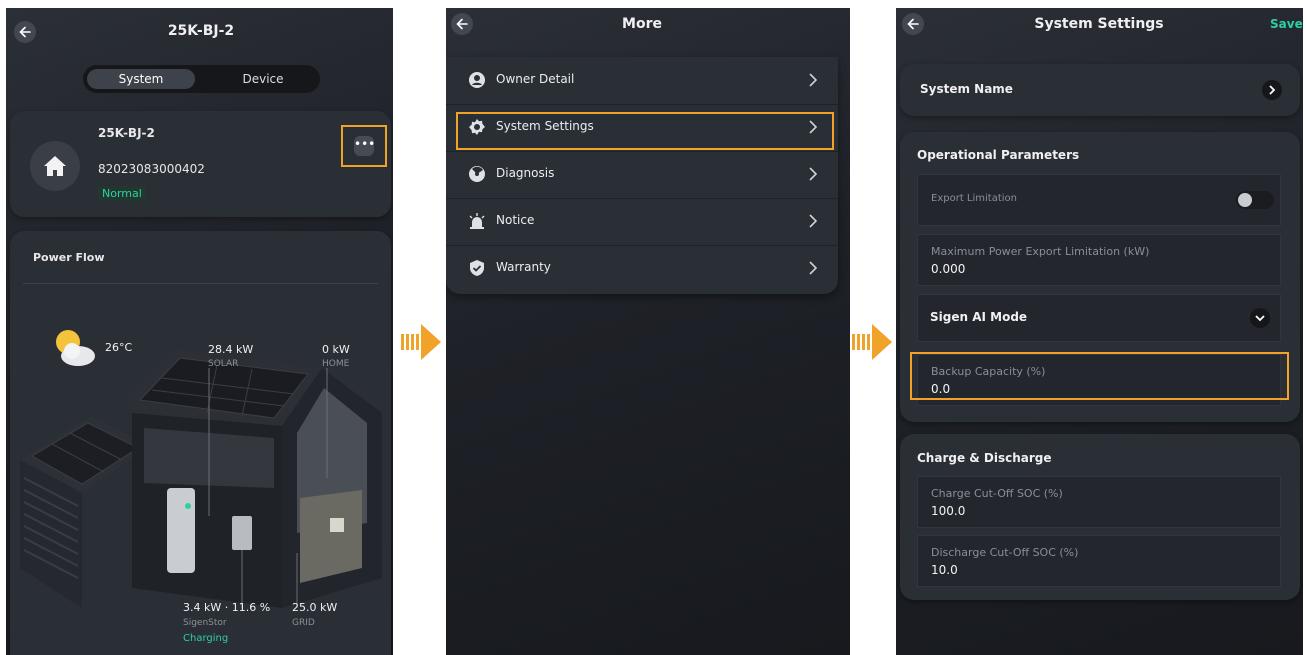  I want to click on status-badge: Normal, so click(122, 193).